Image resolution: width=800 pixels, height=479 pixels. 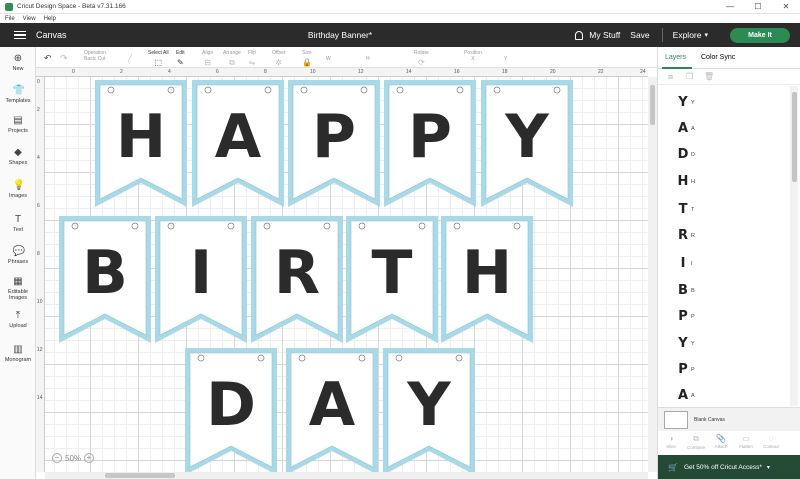 I want to click on ruler-tick-label: 4, so click(x=38, y=158).